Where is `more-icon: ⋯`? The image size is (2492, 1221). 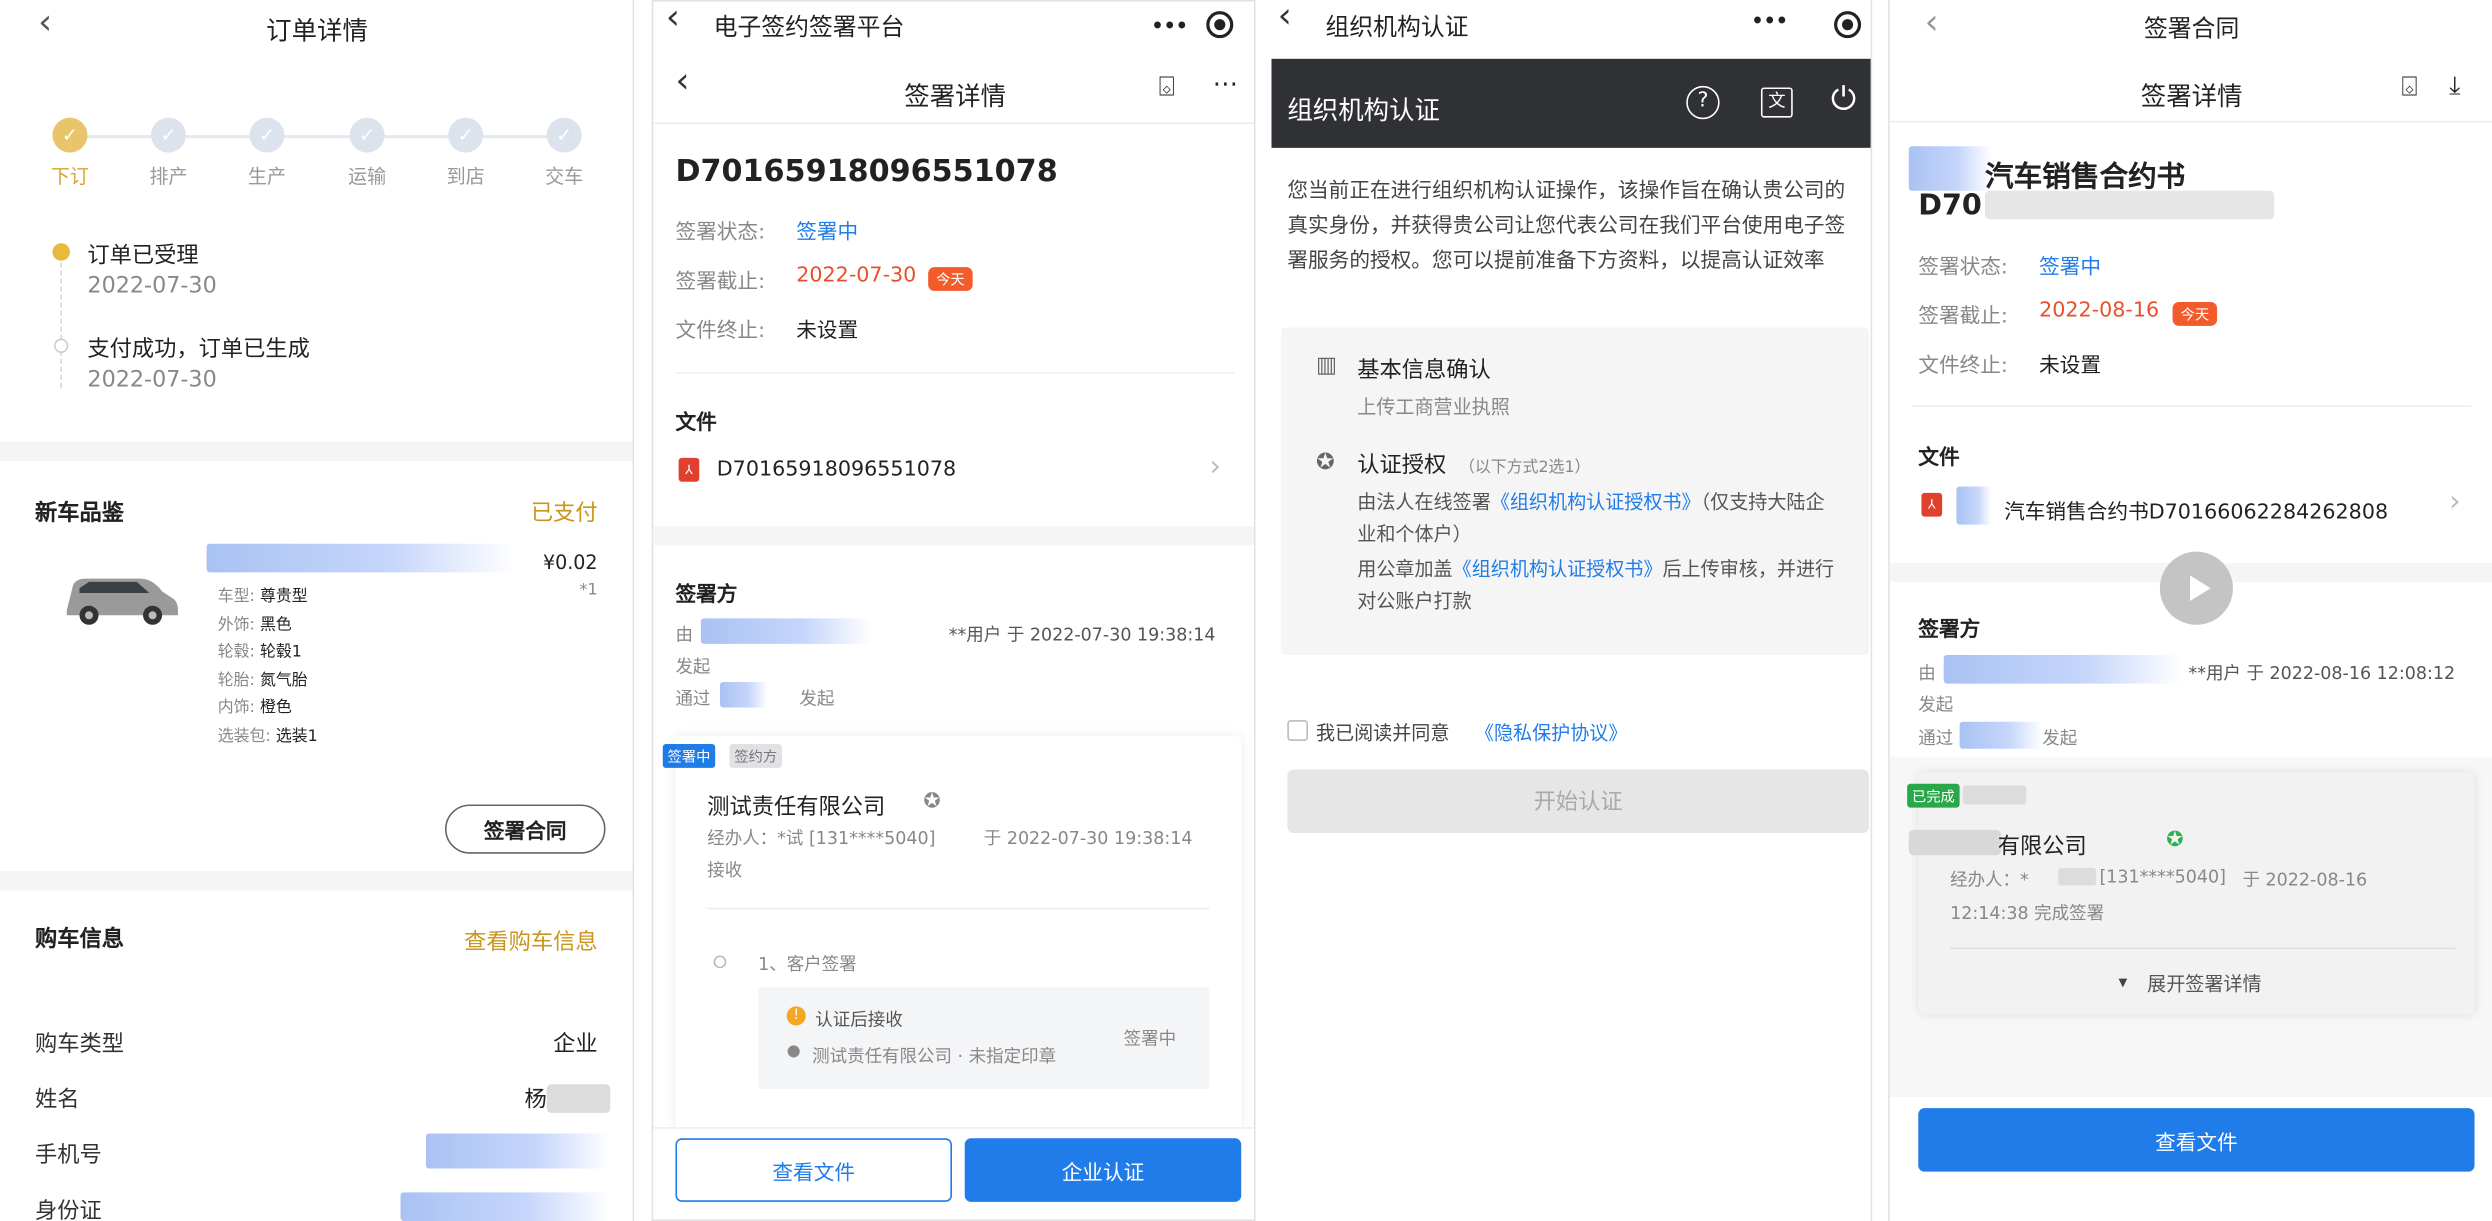
more-icon: ⋯ is located at coordinates (1225, 83).